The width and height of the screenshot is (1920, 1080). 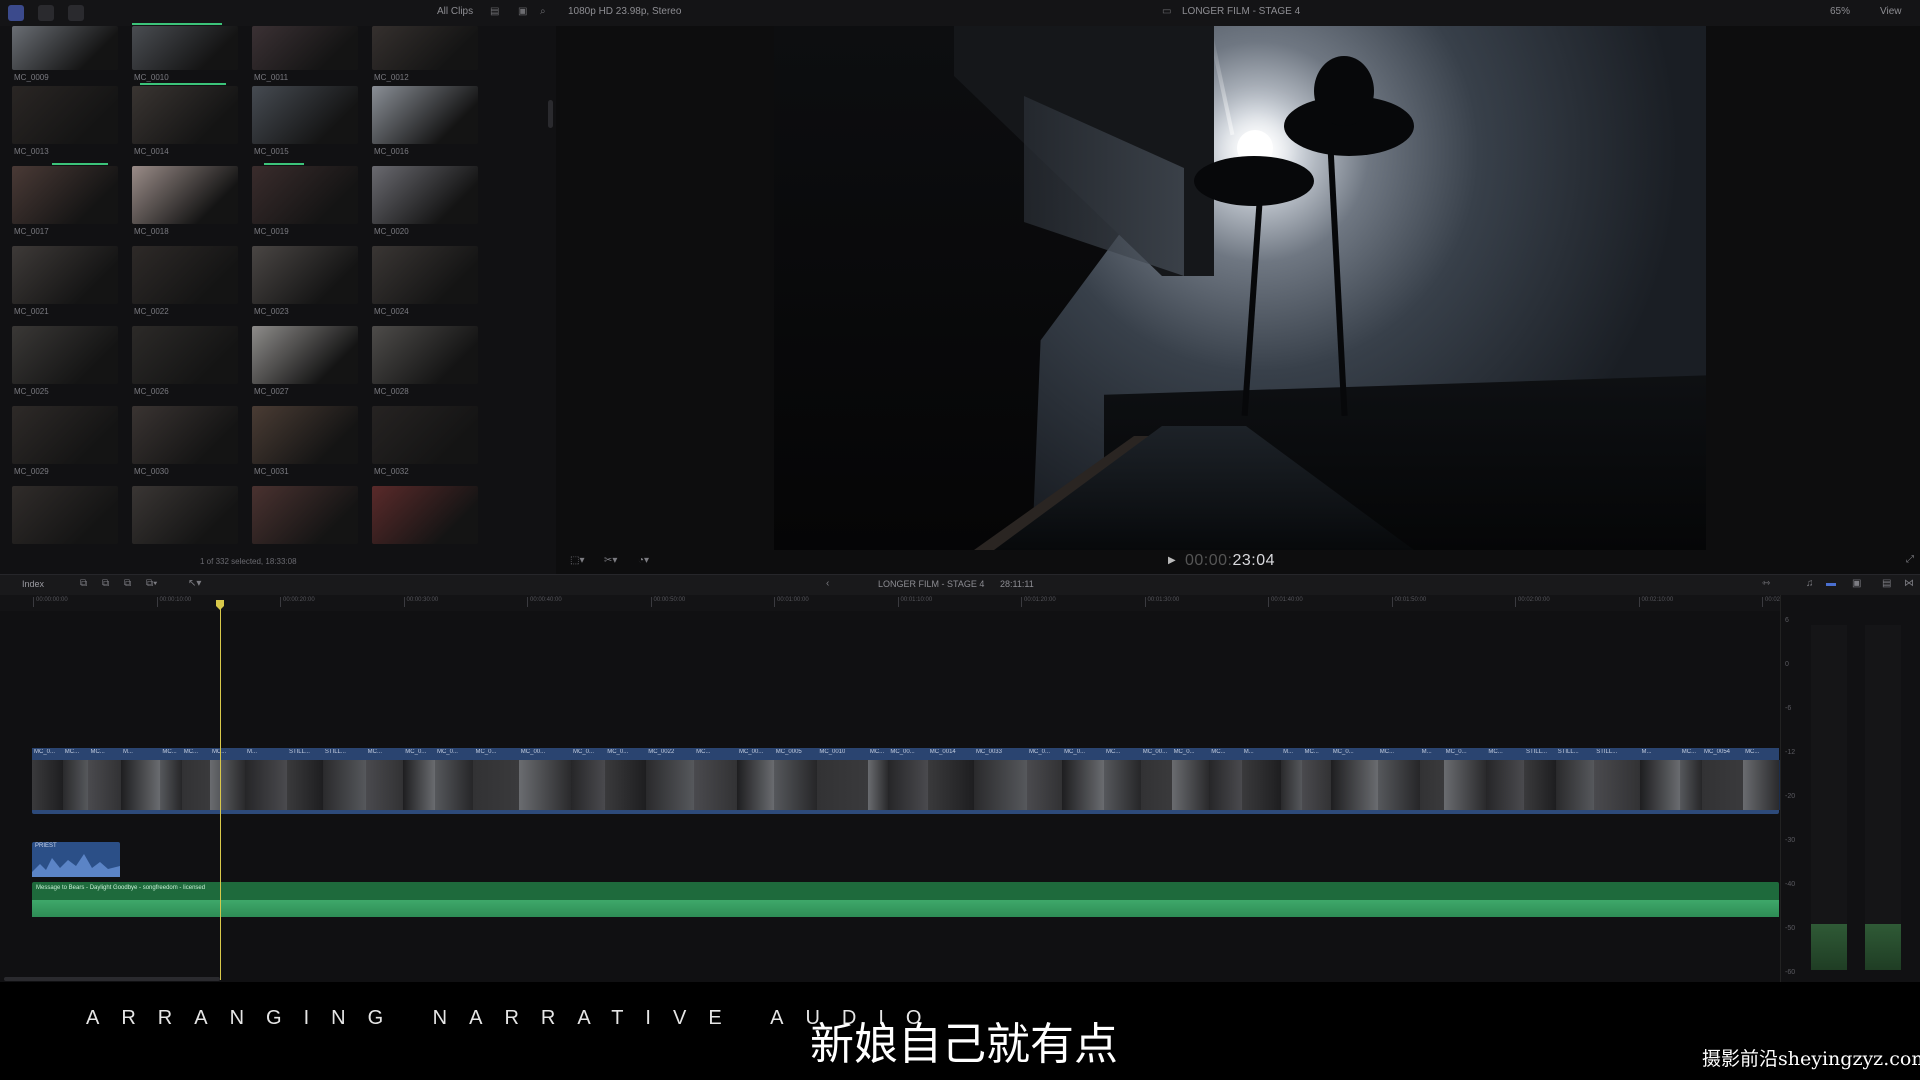 What do you see at coordinates (1829, 797) in the screenshot?
I see `meter-left` at bounding box center [1829, 797].